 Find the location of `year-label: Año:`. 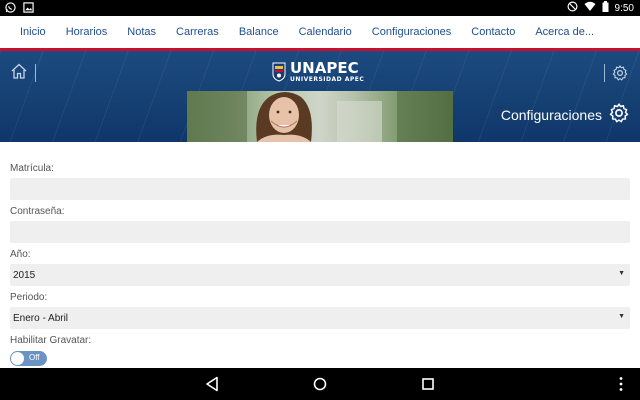

year-label: Año: is located at coordinates (20, 254).